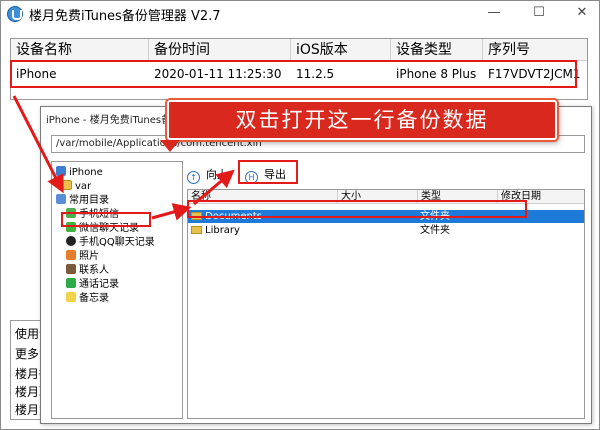  Describe the element at coordinates (170, 146) in the screenshot. I see `callout-pointer` at that location.